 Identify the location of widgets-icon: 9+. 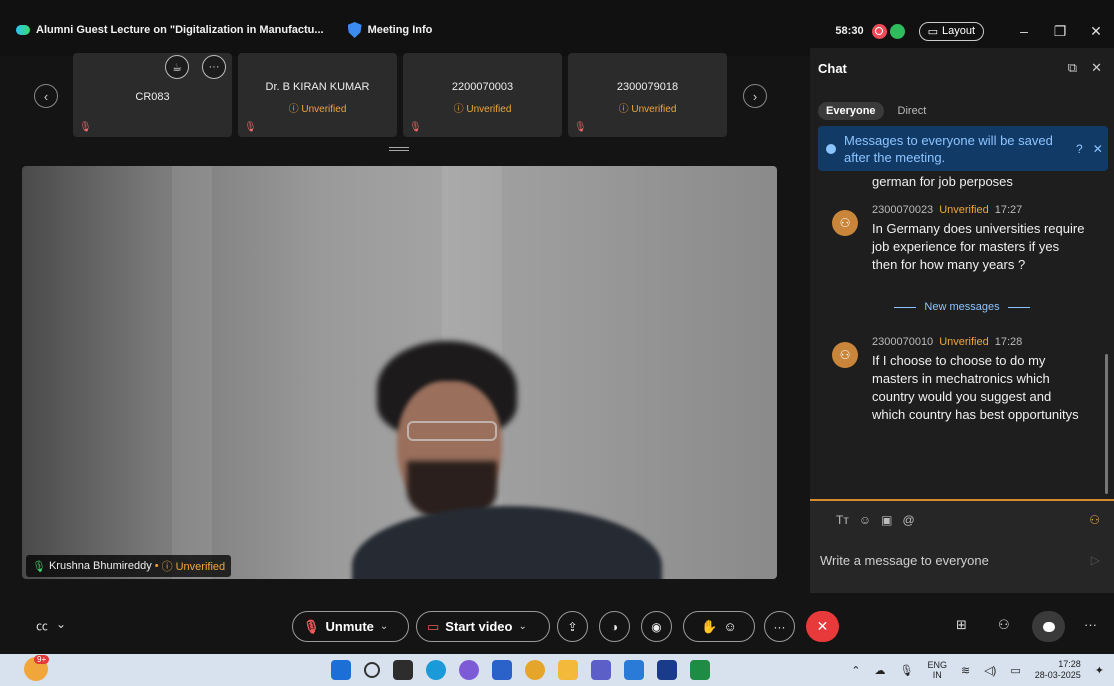
(37, 668).